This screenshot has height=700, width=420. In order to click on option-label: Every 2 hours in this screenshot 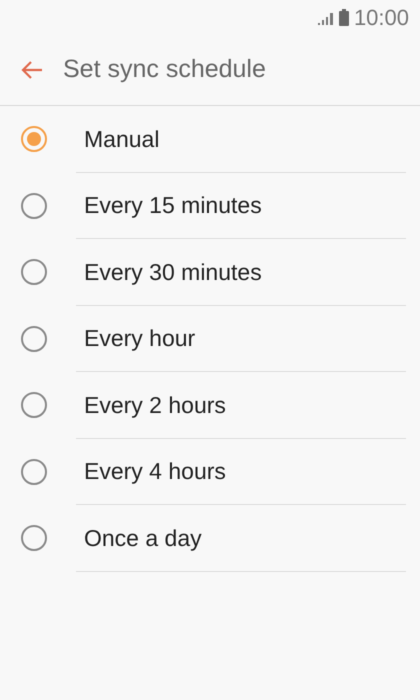, I will do `click(155, 405)`.